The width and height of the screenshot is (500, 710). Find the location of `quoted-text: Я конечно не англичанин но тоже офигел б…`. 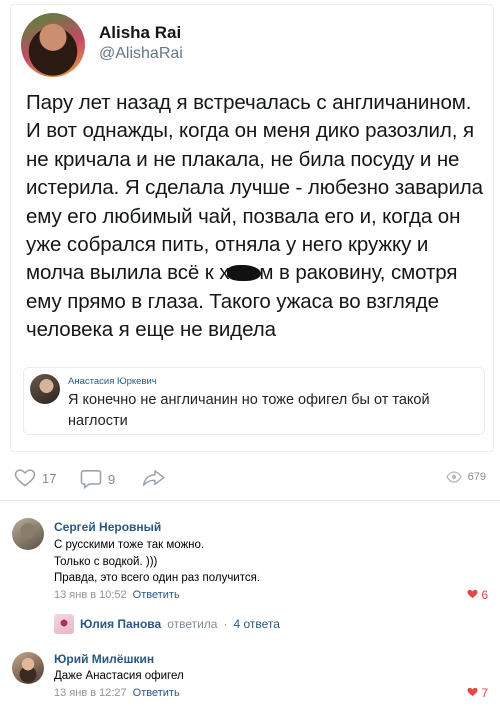

quoted-text: Я конечно не англичанин но тоже офигел б… is located at coordinates (249, 410).